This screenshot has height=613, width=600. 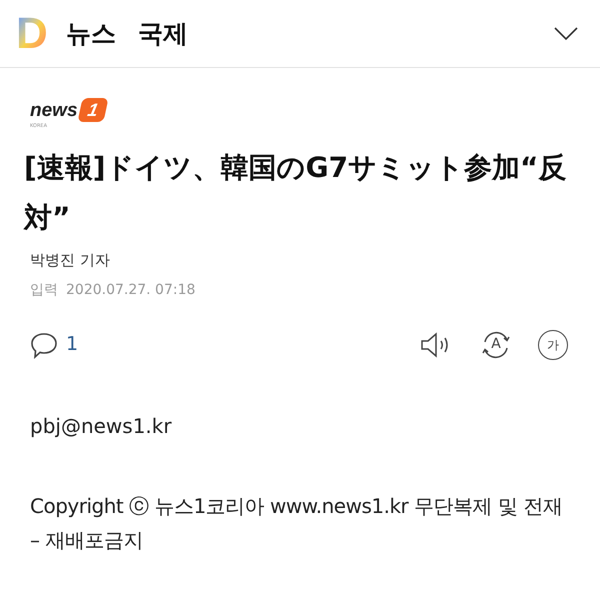 I want to click on date-label: 입력, so click(x=44, y=290).